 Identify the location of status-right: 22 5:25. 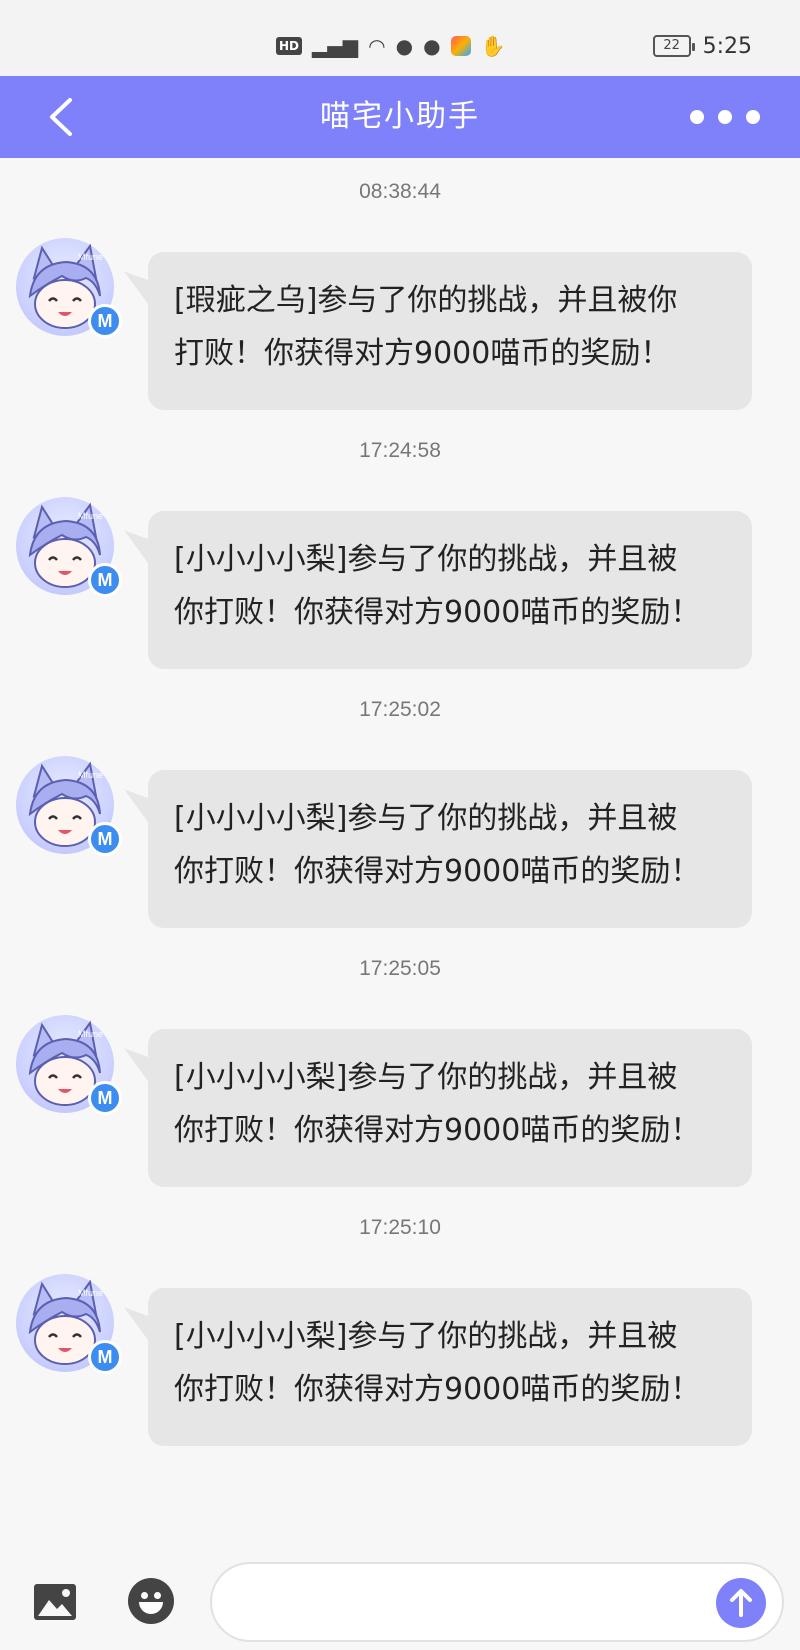
(702, 46).